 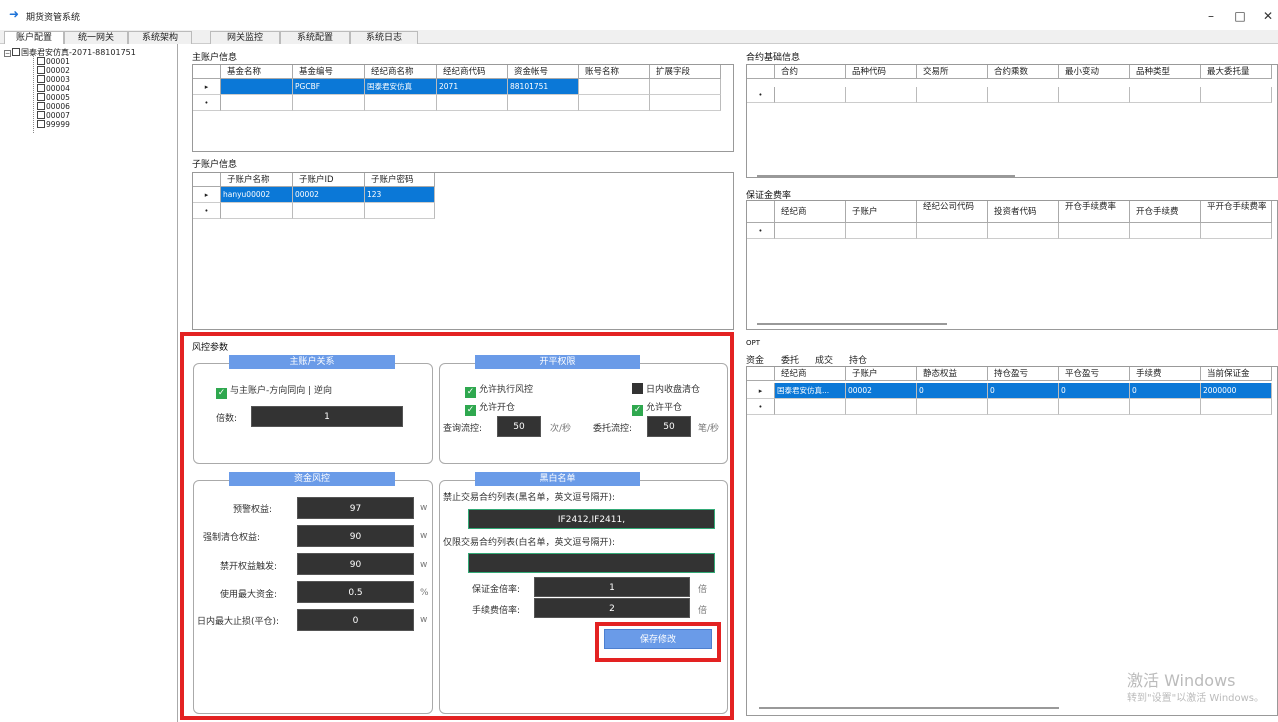 I want to click on tab-unified-gateway: 统一网关, so click(x=96, y=37).